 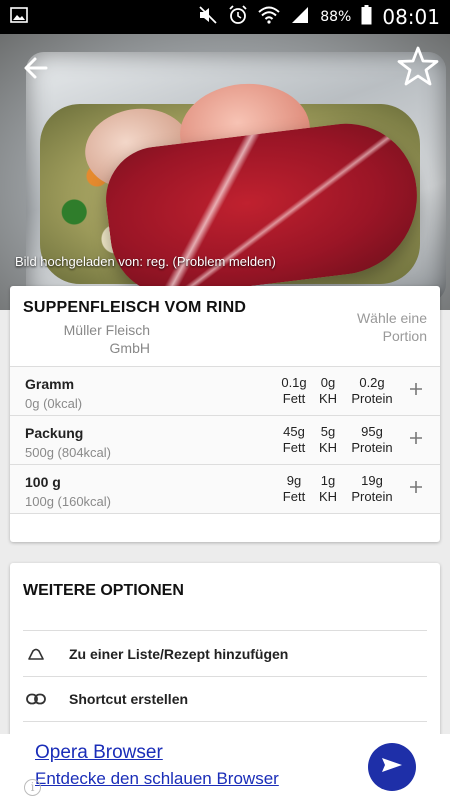 What do you see at coordinates (106, 339) in the screenshot?
I see `product-brand: Müller Fleisch GmbH` at bounding box center [106, 339].